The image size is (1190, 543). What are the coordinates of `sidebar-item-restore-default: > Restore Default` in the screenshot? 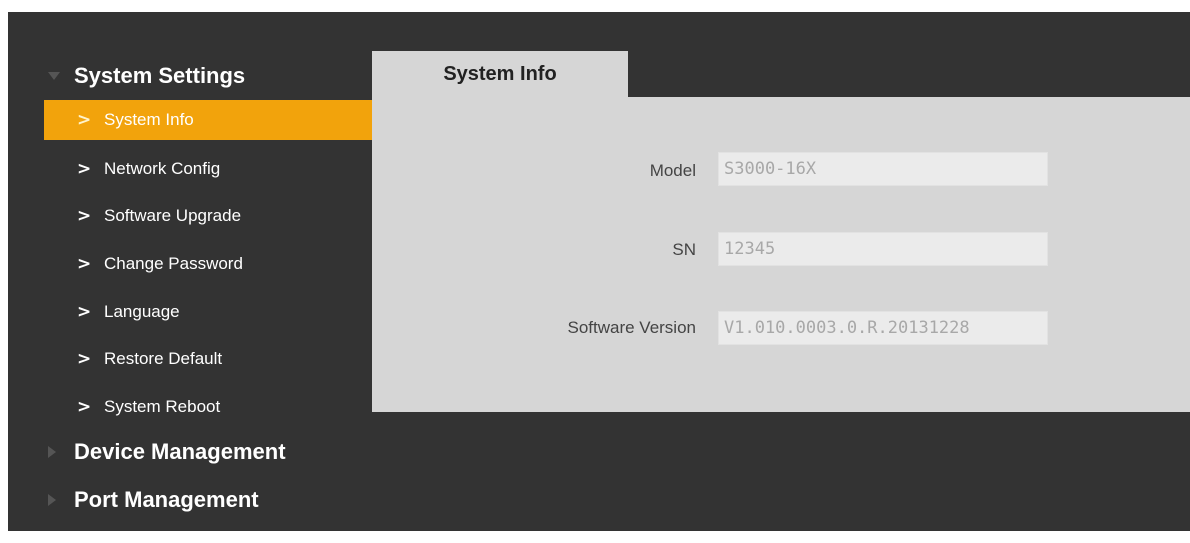 It's located at (208, 359).